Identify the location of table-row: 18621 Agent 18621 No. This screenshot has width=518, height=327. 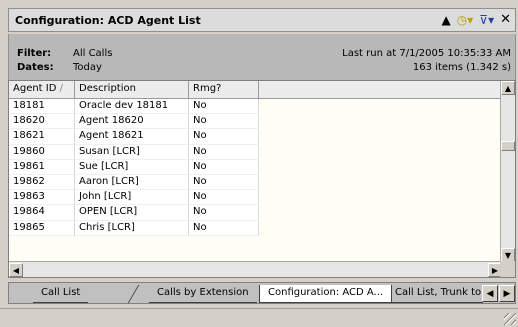
(255, 137).